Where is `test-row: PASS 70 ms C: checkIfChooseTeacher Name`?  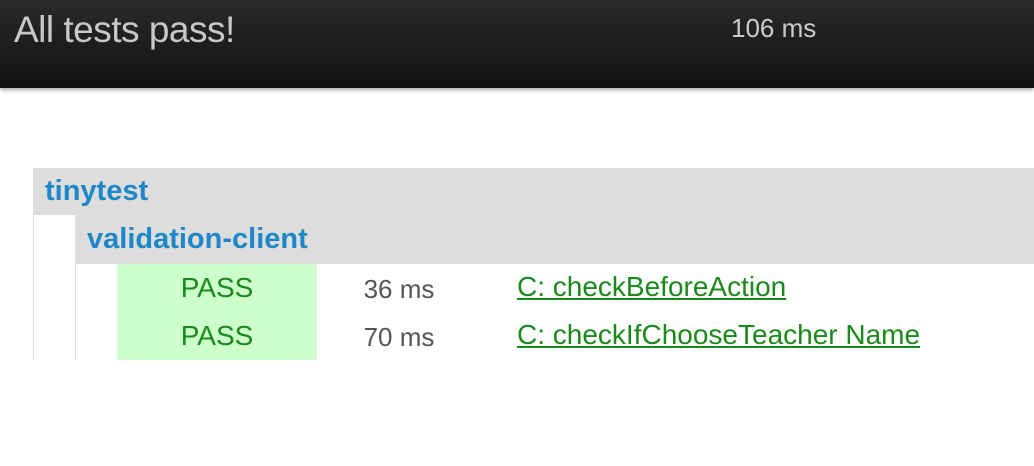 test-row: PASS 70 ms C: checkIfChooseTeacher Name is located at coordinates (575, 336).